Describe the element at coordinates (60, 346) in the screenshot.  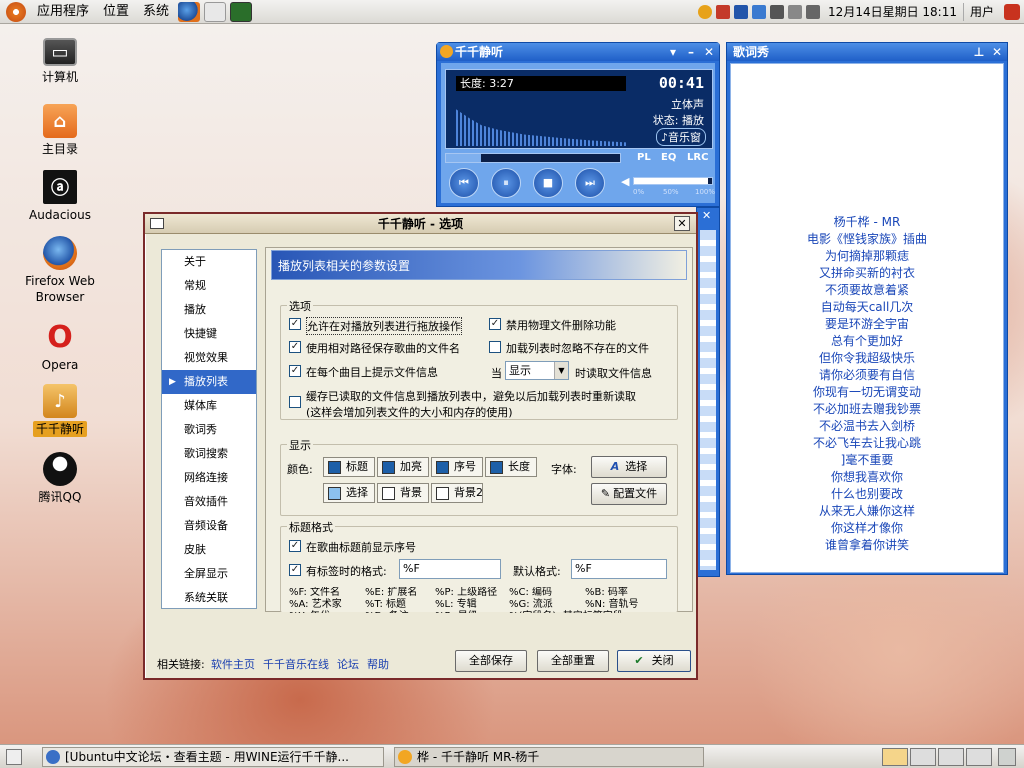
I see `desktop-icon-opera: O Opera` at that location.